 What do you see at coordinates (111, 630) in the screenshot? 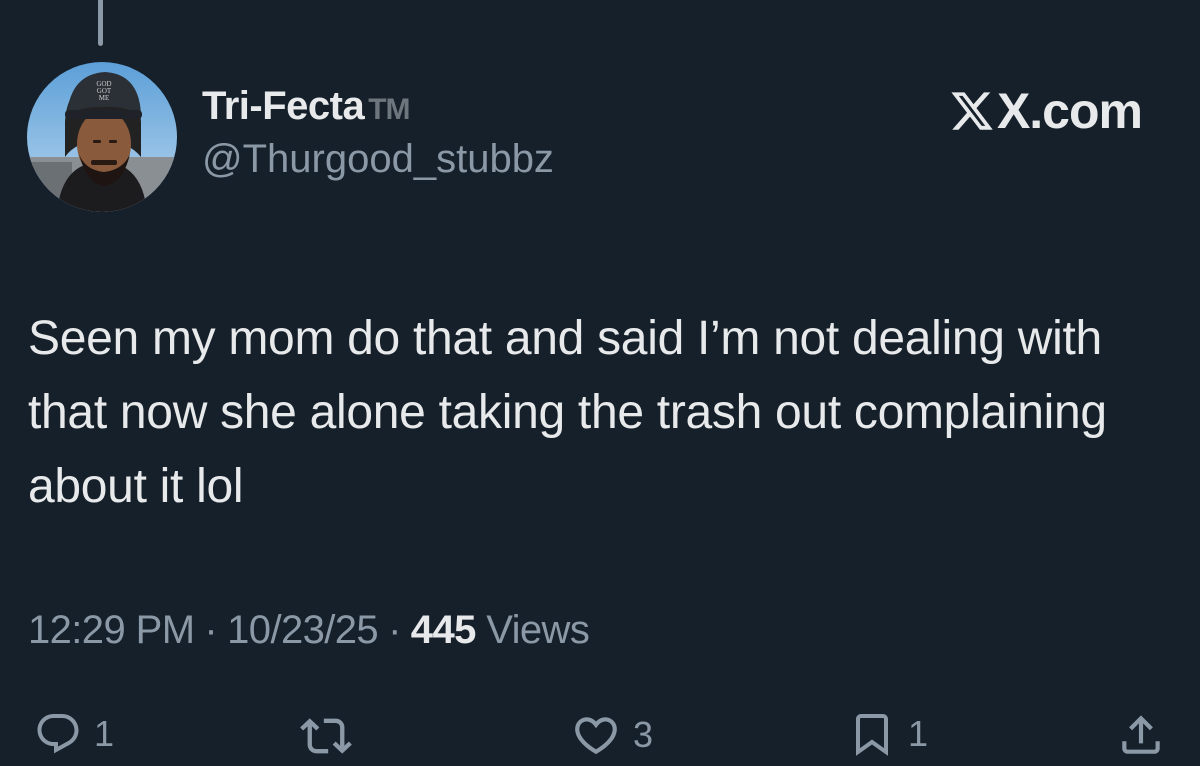
I see `tweet-time: 12:29 PM` at bounding box center [111, 630].